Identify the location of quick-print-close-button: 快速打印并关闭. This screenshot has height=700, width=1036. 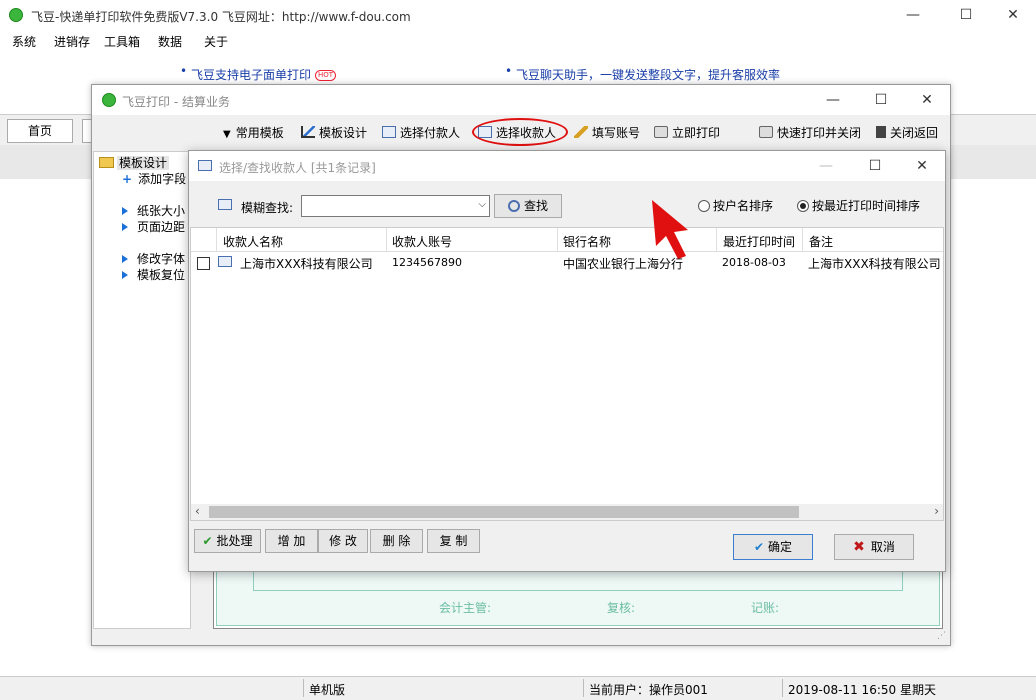
(810, 132).